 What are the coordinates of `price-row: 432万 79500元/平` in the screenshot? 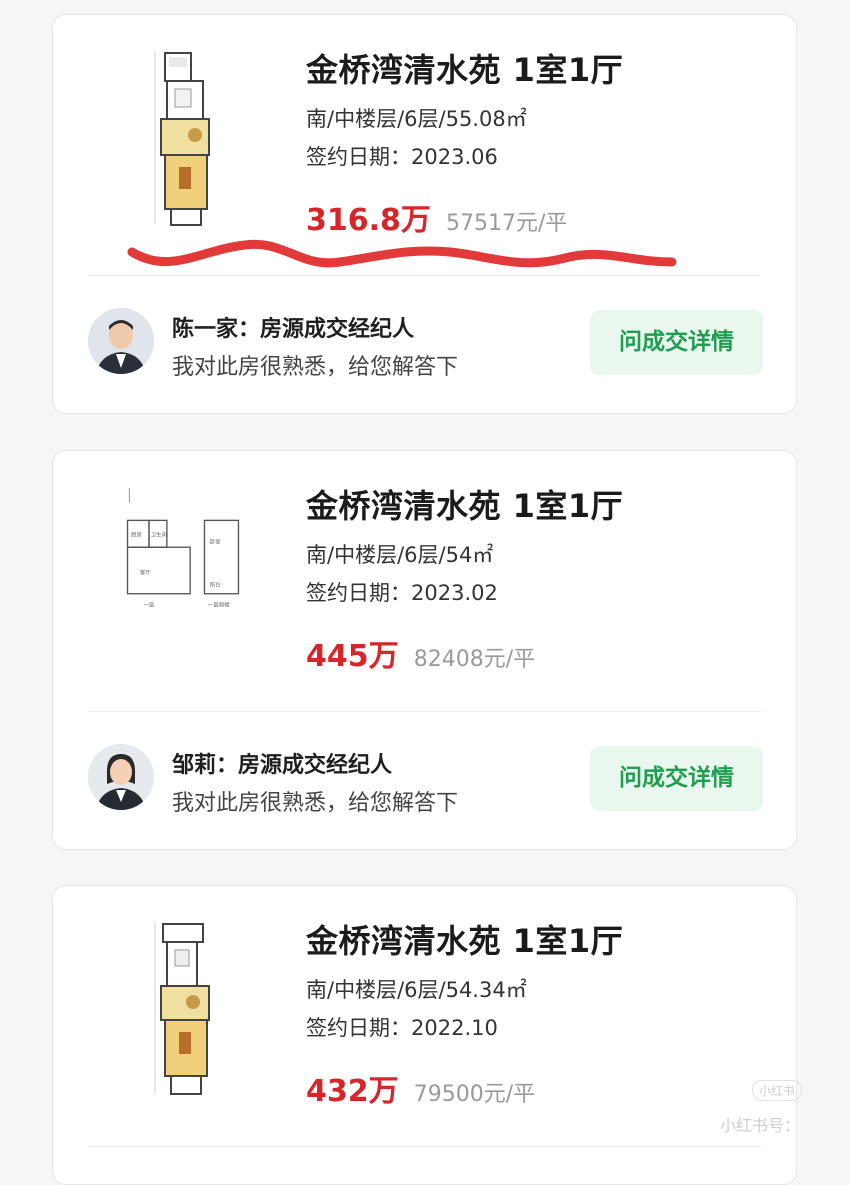 It's located at (420, 1088).